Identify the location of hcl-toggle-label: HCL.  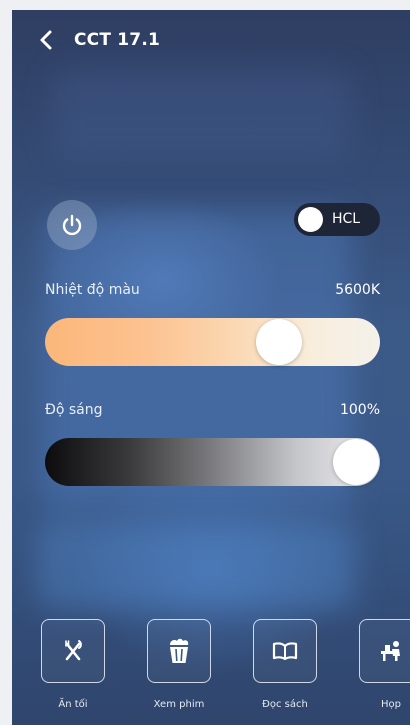
(346, 219).